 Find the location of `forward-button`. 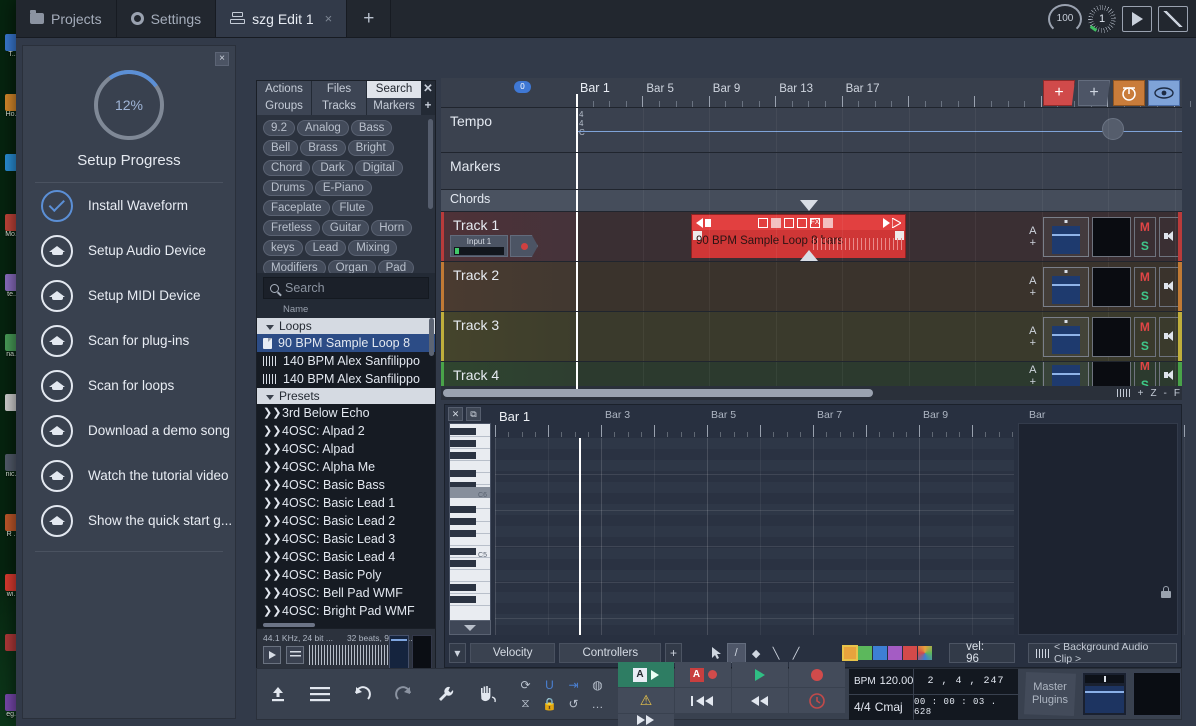

forward-button is located at coordinates (646, 720).